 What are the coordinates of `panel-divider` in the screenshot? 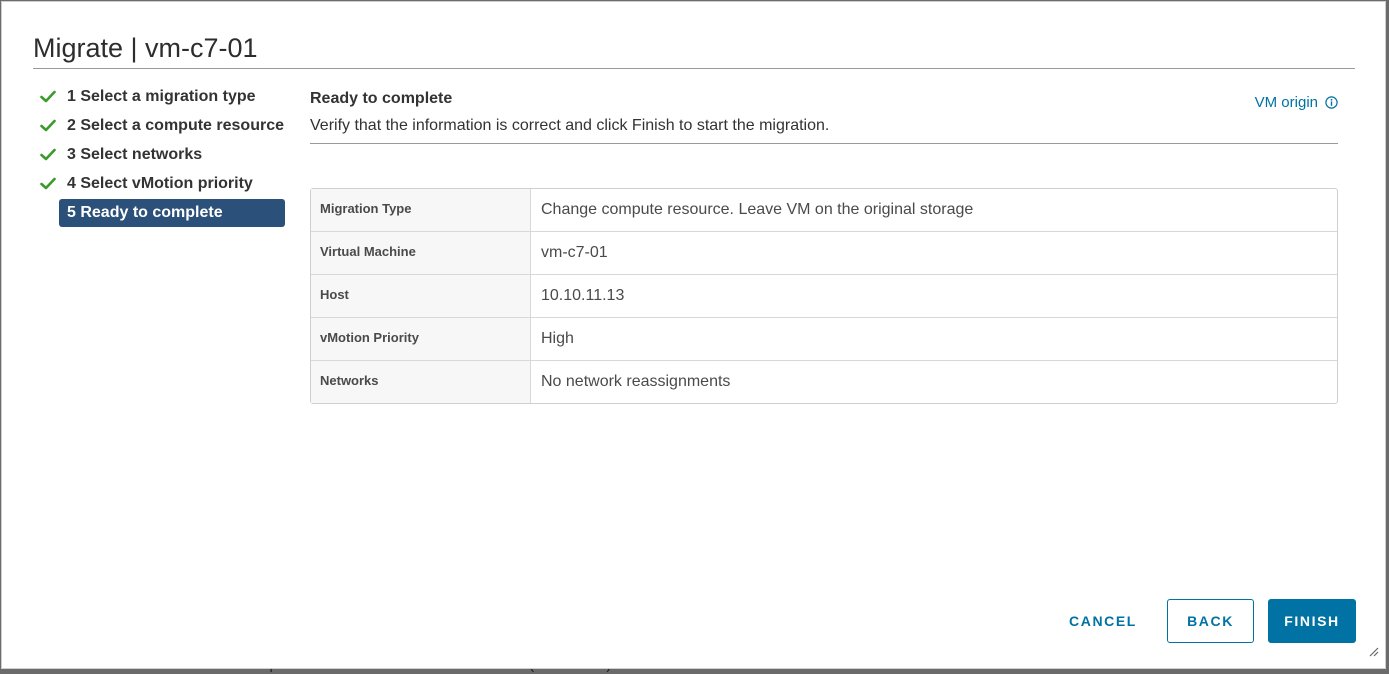 It's located at (824, 143).